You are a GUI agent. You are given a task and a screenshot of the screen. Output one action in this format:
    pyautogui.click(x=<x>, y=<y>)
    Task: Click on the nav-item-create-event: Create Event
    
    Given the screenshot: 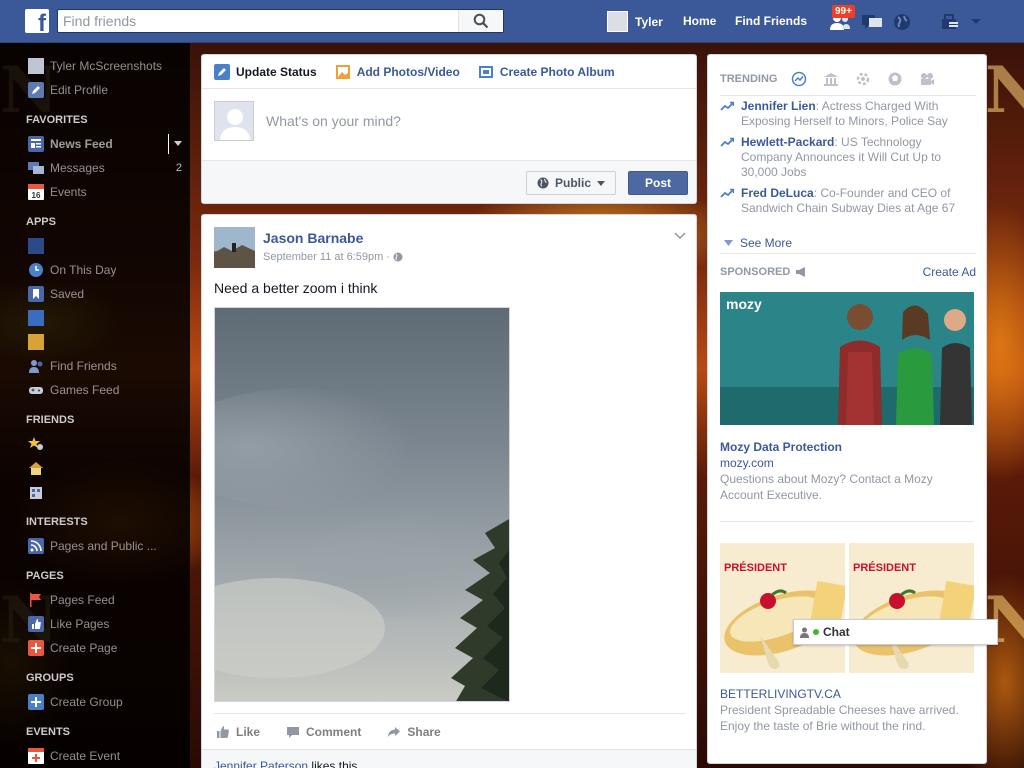 What is the action you would take?
    pyautogui.click(x=95, y=756)
    